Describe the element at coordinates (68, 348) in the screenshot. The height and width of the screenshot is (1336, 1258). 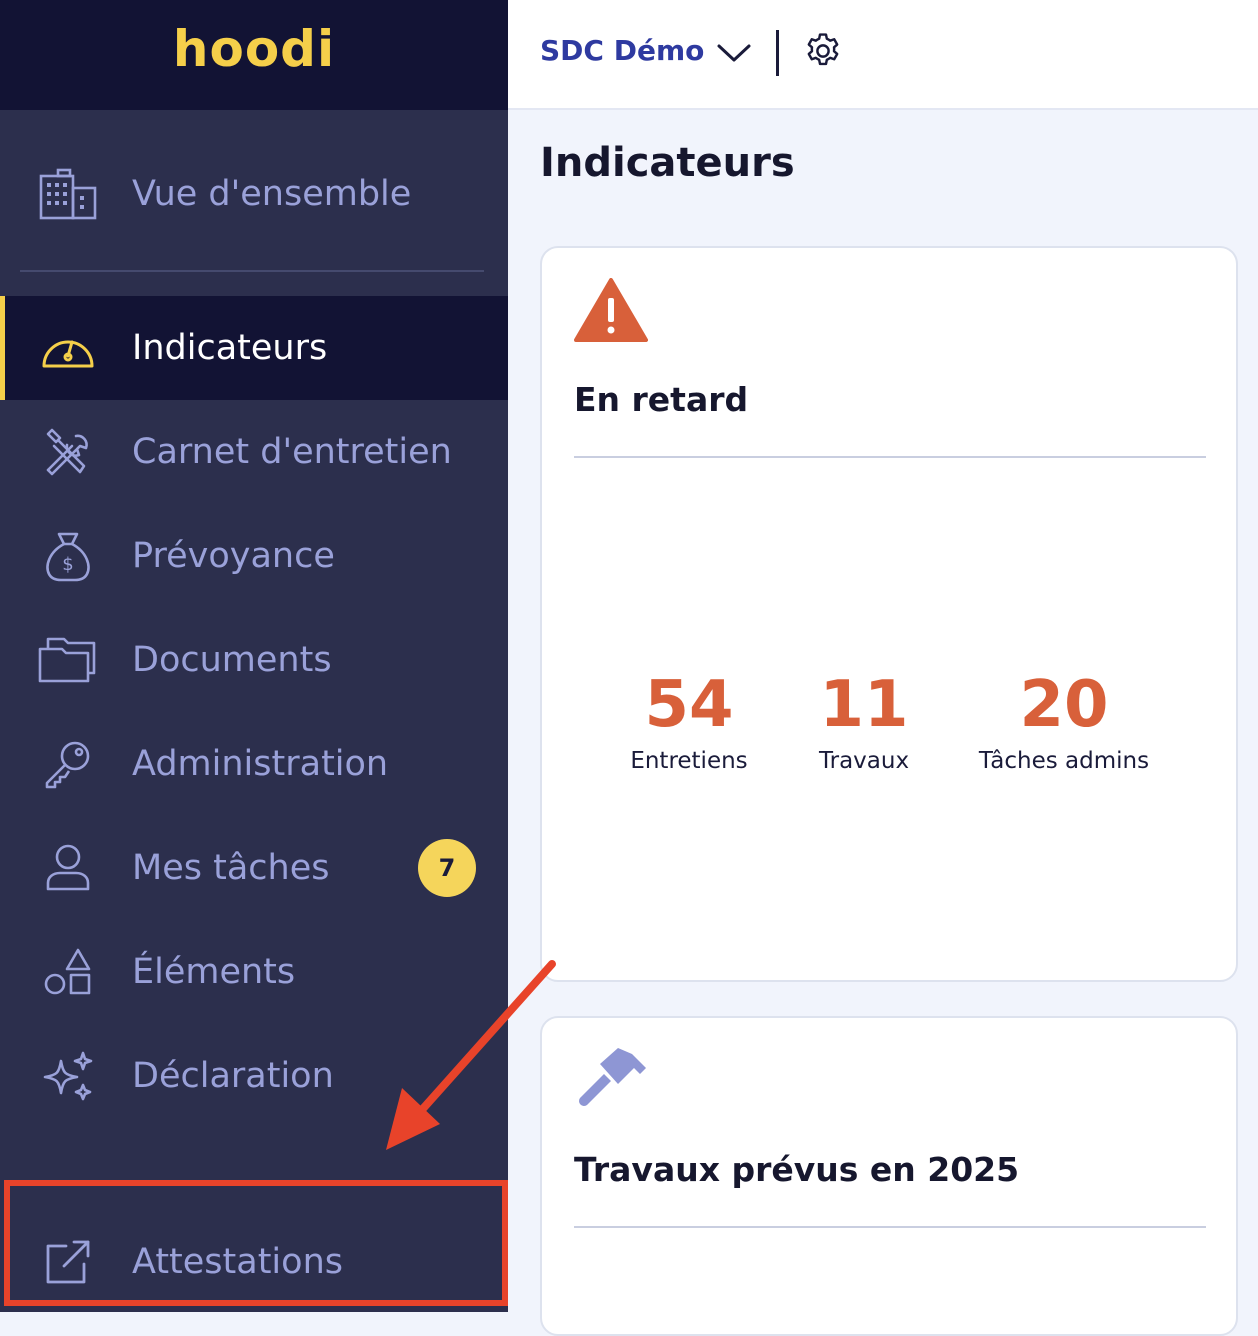
I see `gauge-icon` at that location.